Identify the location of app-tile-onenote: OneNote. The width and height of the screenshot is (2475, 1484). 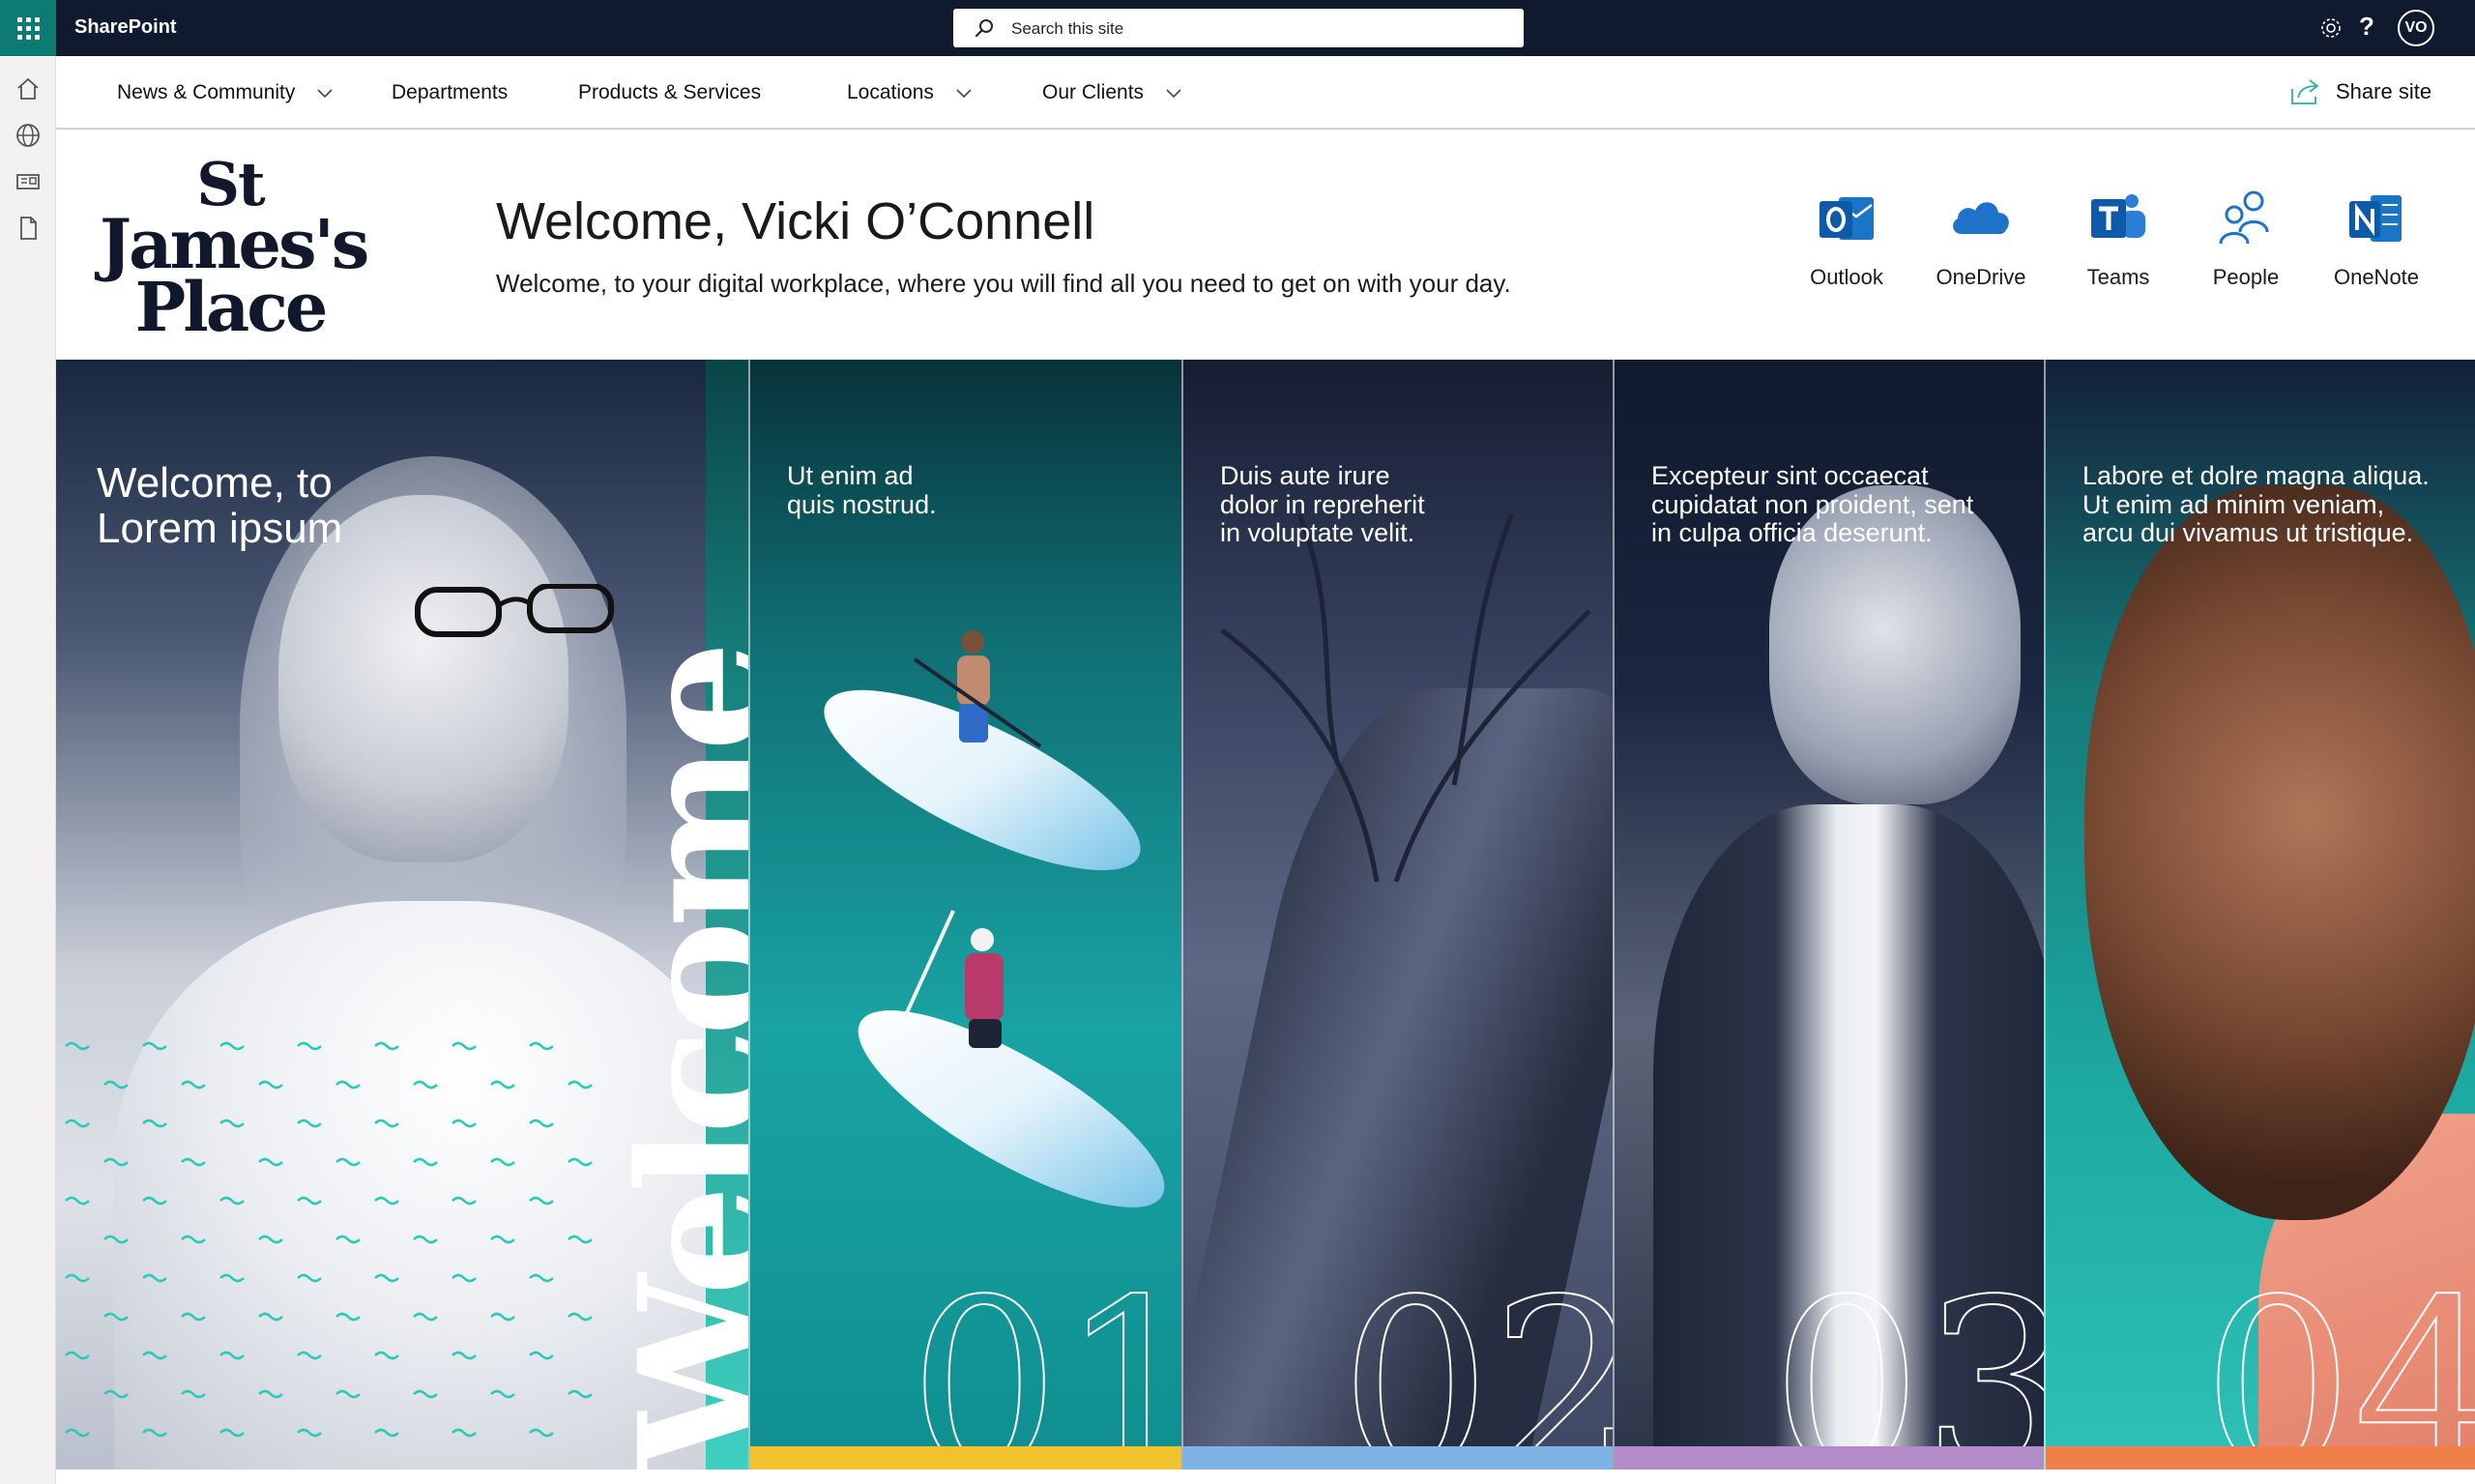
(2376, 237).